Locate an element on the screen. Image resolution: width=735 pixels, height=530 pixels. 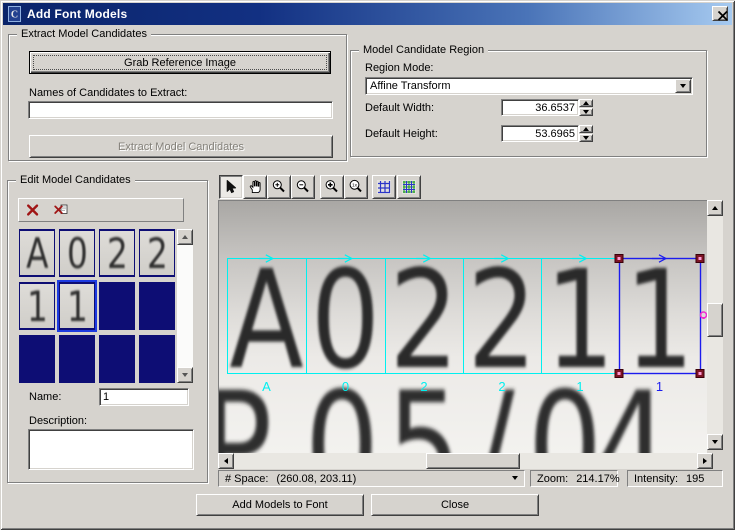
height-spin-down-button is located at coordinates (586, 138).